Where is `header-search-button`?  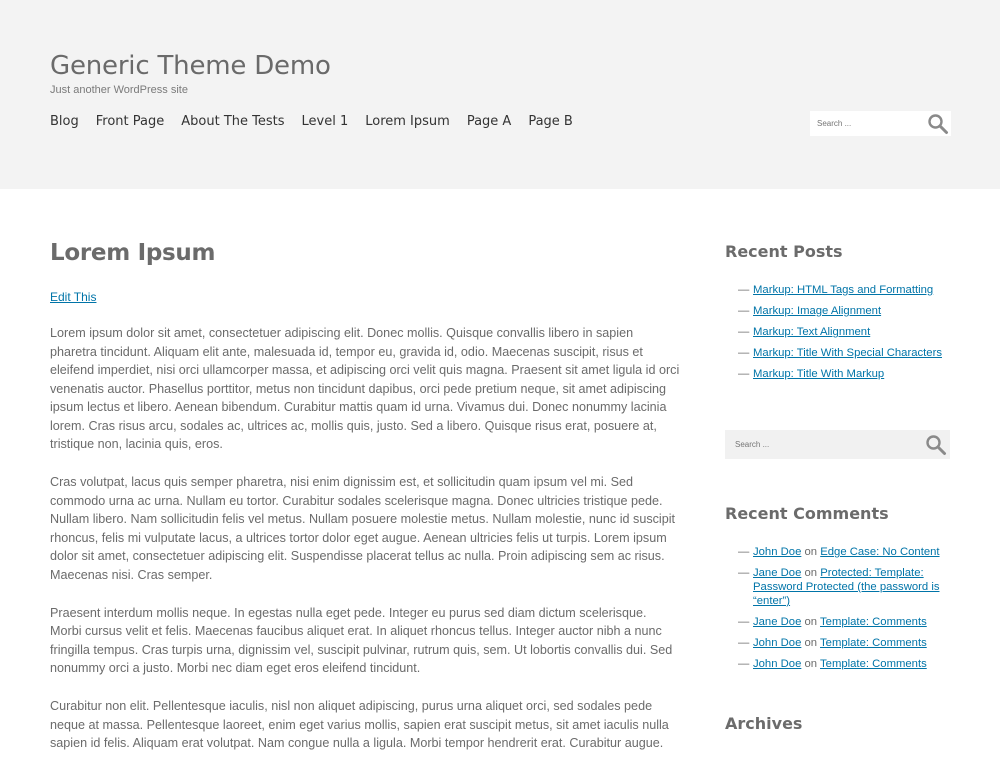 header-search-button is located at coordinates (938, 124).